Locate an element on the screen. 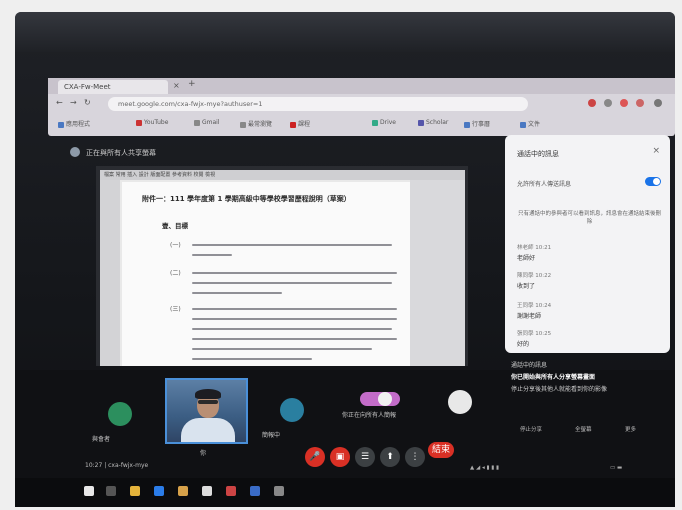 The image size is (682, 510). fullscreen-button: 全螢幕 is located at coordinates (583, 429).